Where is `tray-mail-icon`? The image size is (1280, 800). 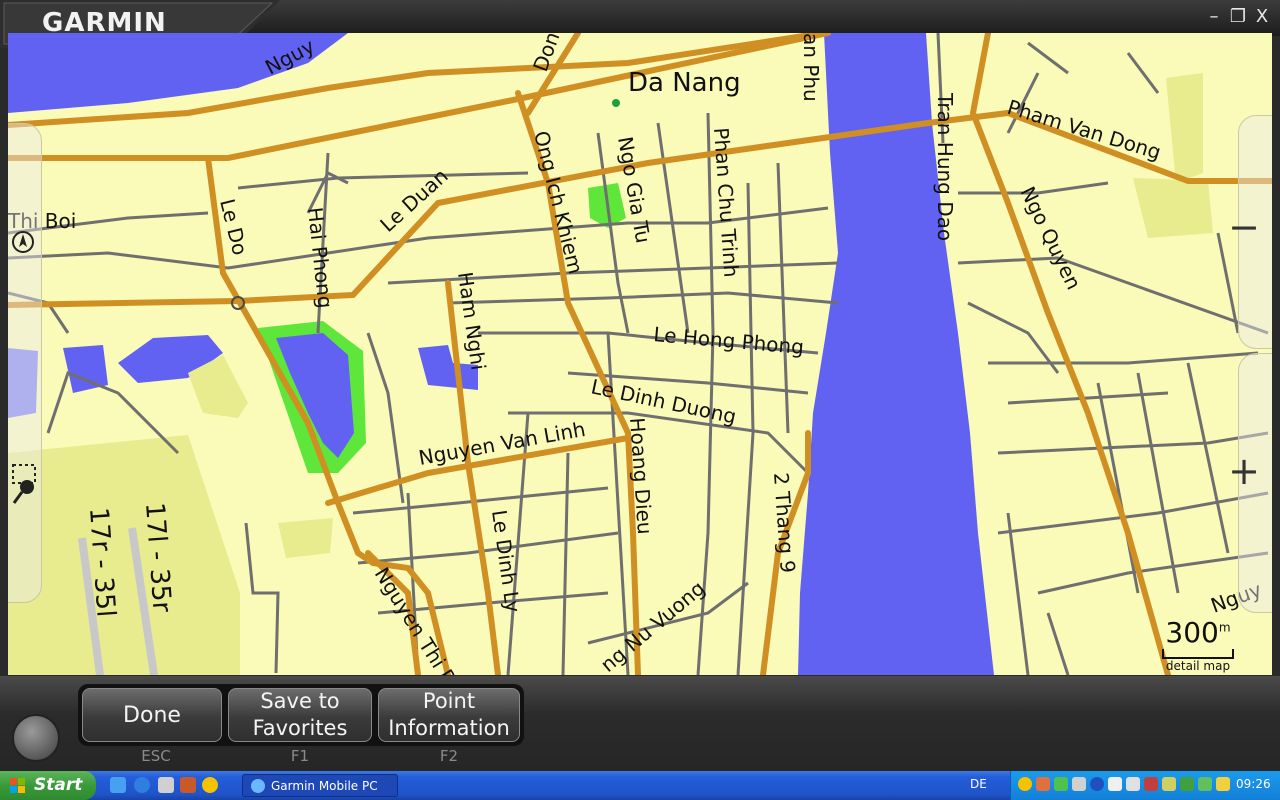
tray-mail-icon is located at coordinates (1115, 784).